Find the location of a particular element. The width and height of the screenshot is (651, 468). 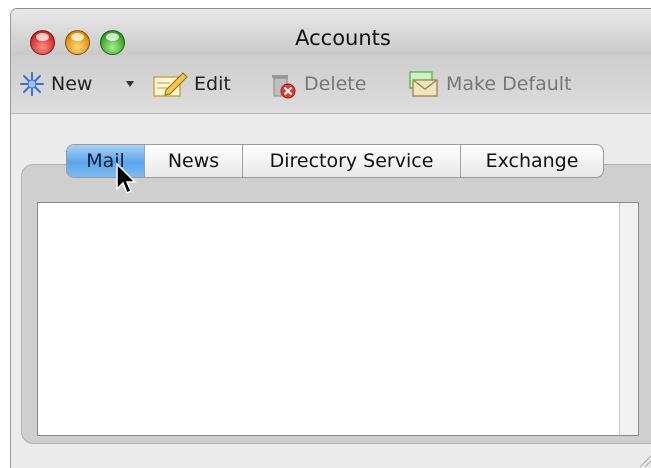

edit-button-label: Edit is located at coordinates (212, 84).